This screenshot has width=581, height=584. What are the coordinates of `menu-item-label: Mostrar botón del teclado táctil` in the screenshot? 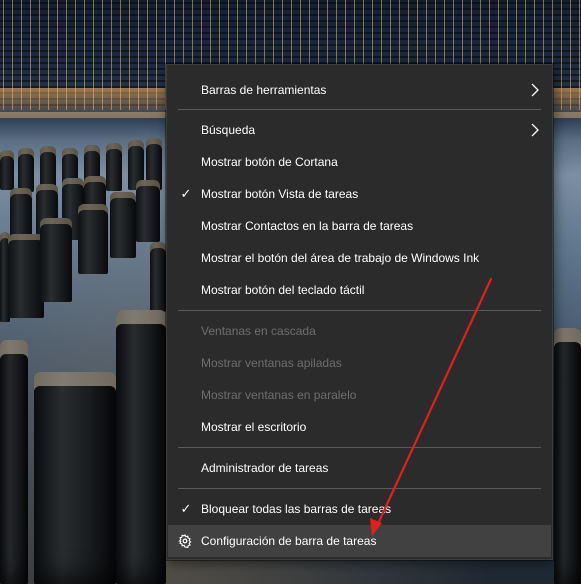 It's located at (283, 290).